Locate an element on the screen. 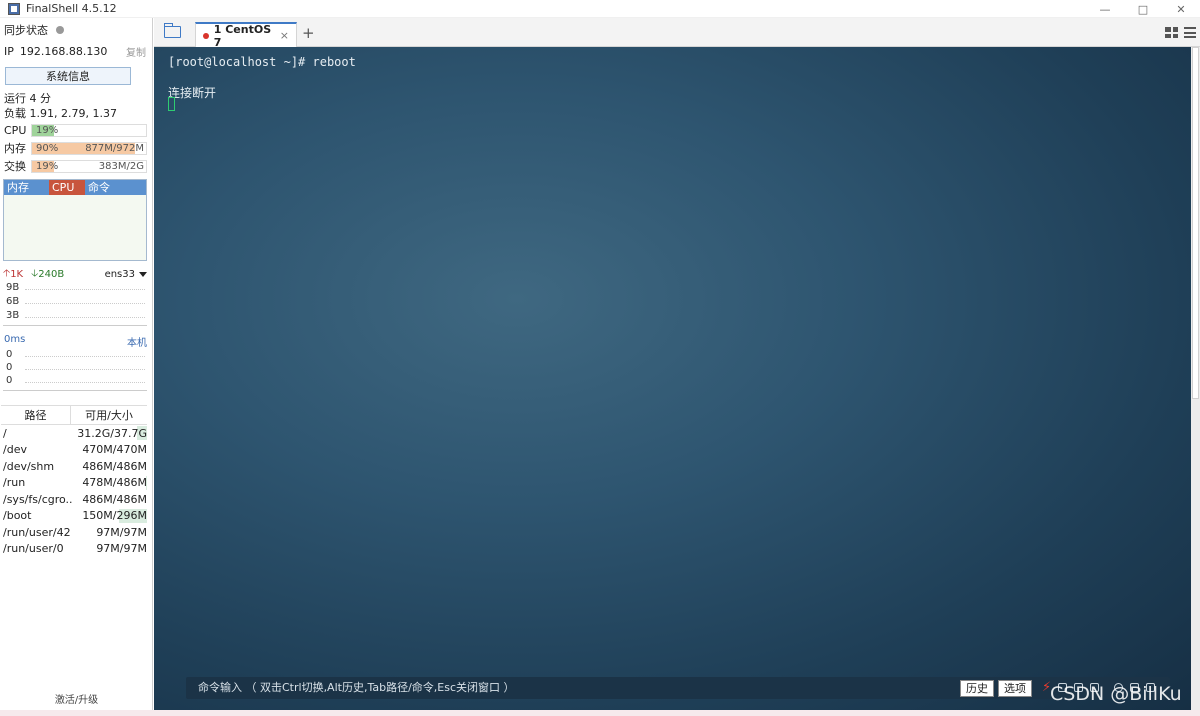 The image size is (1200, 716). disk-path: / is located at coordinates (5, 433).